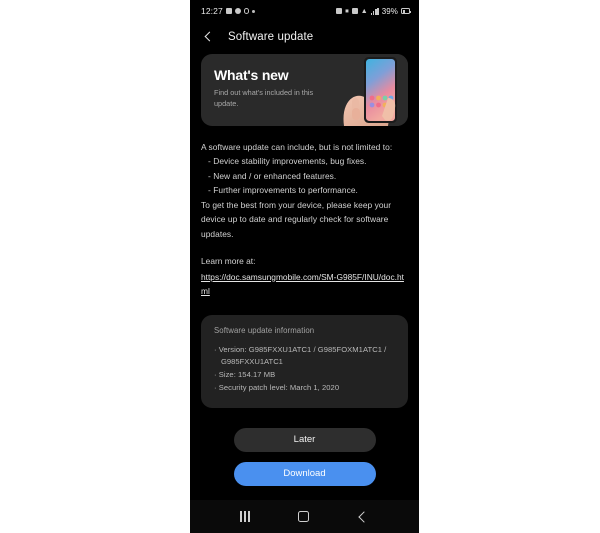 The height and width of the screenshot is (533, 600). Describe the element at coordinates (271, 37) in the screenshot. I see `page-title: Software update` at that location.